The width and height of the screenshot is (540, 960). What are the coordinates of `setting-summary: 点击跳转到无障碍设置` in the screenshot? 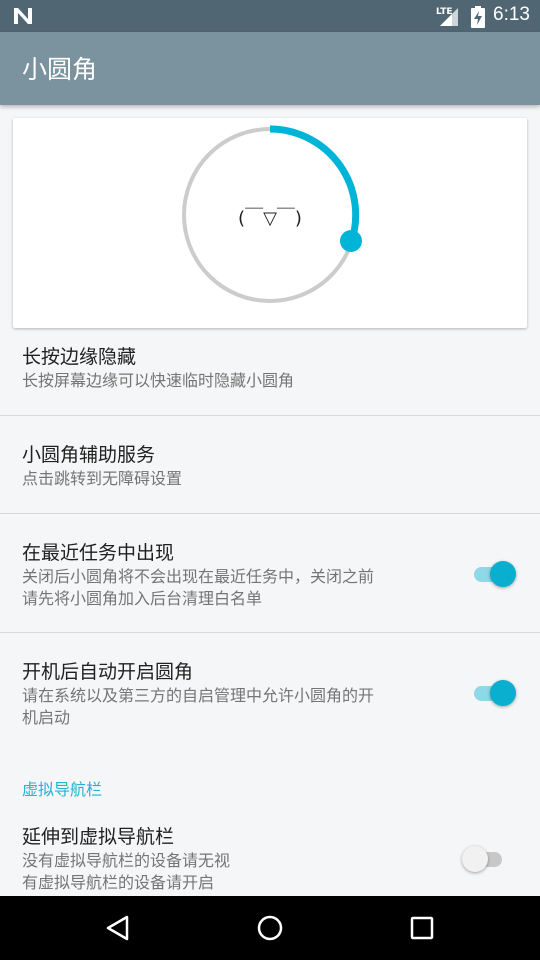 It's located at (232, 479).